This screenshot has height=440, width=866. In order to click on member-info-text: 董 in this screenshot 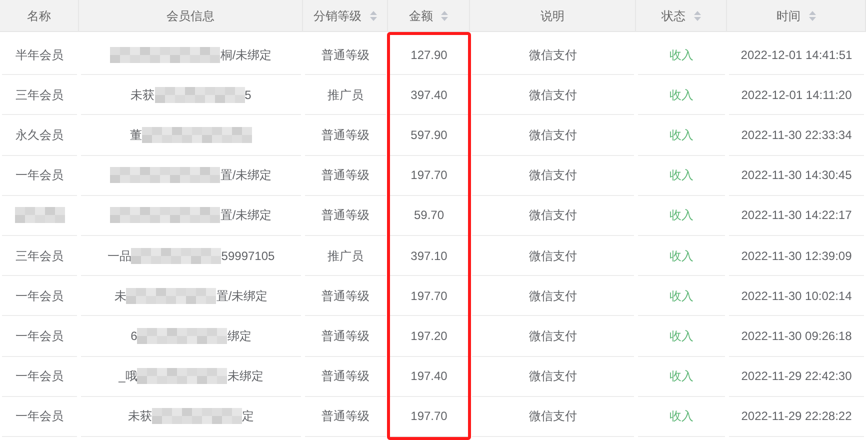, I will do `click(136, 135)`.